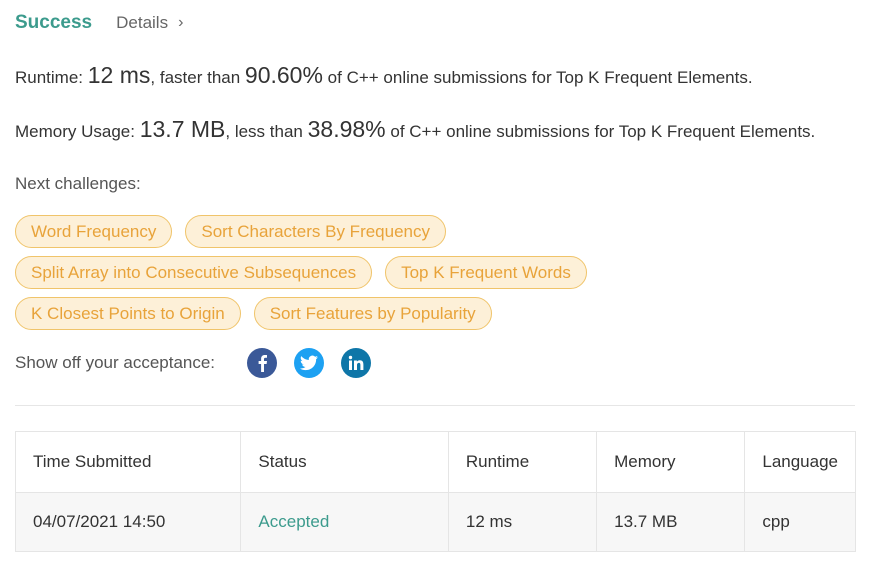 This screenshot has height=574, width=870. What do you see at coordinates (522, 522) in the screenshot?
I see `cell-runtime: 12 ms` at bounding box center [522, 522].